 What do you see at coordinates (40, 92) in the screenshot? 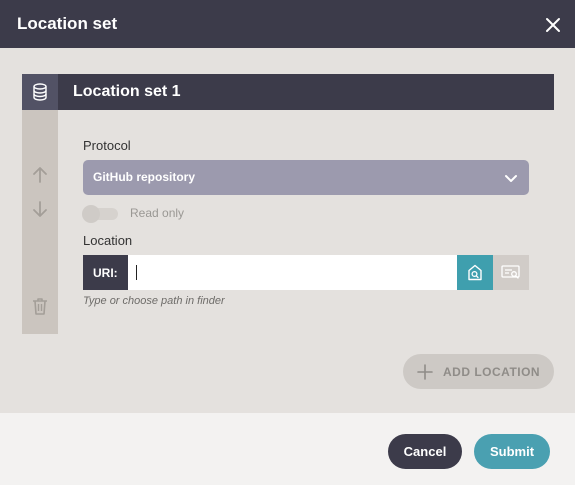
I see `database-icon` at bounding box center [40, 92].